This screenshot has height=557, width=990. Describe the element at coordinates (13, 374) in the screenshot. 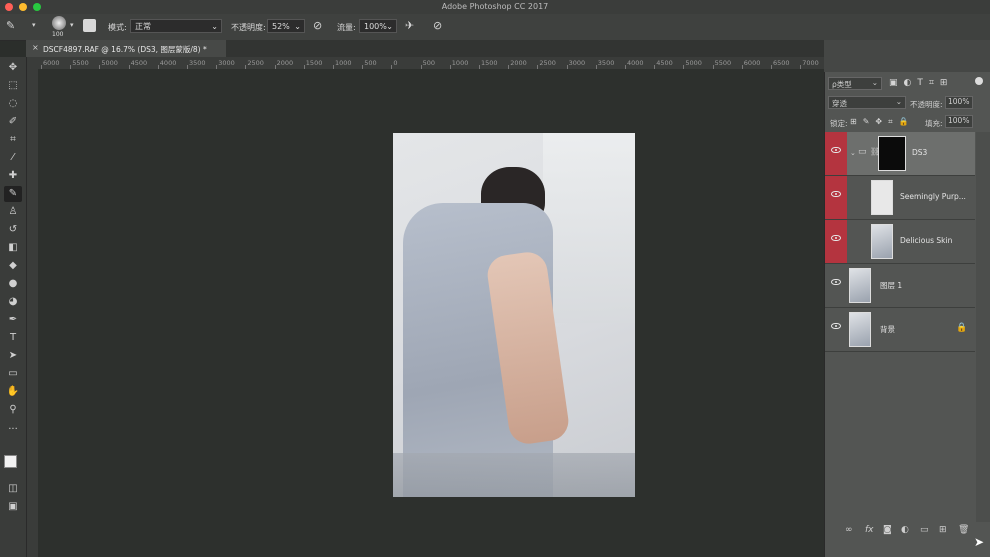

I see `rectangle-tool-icon: ▭` at that location.